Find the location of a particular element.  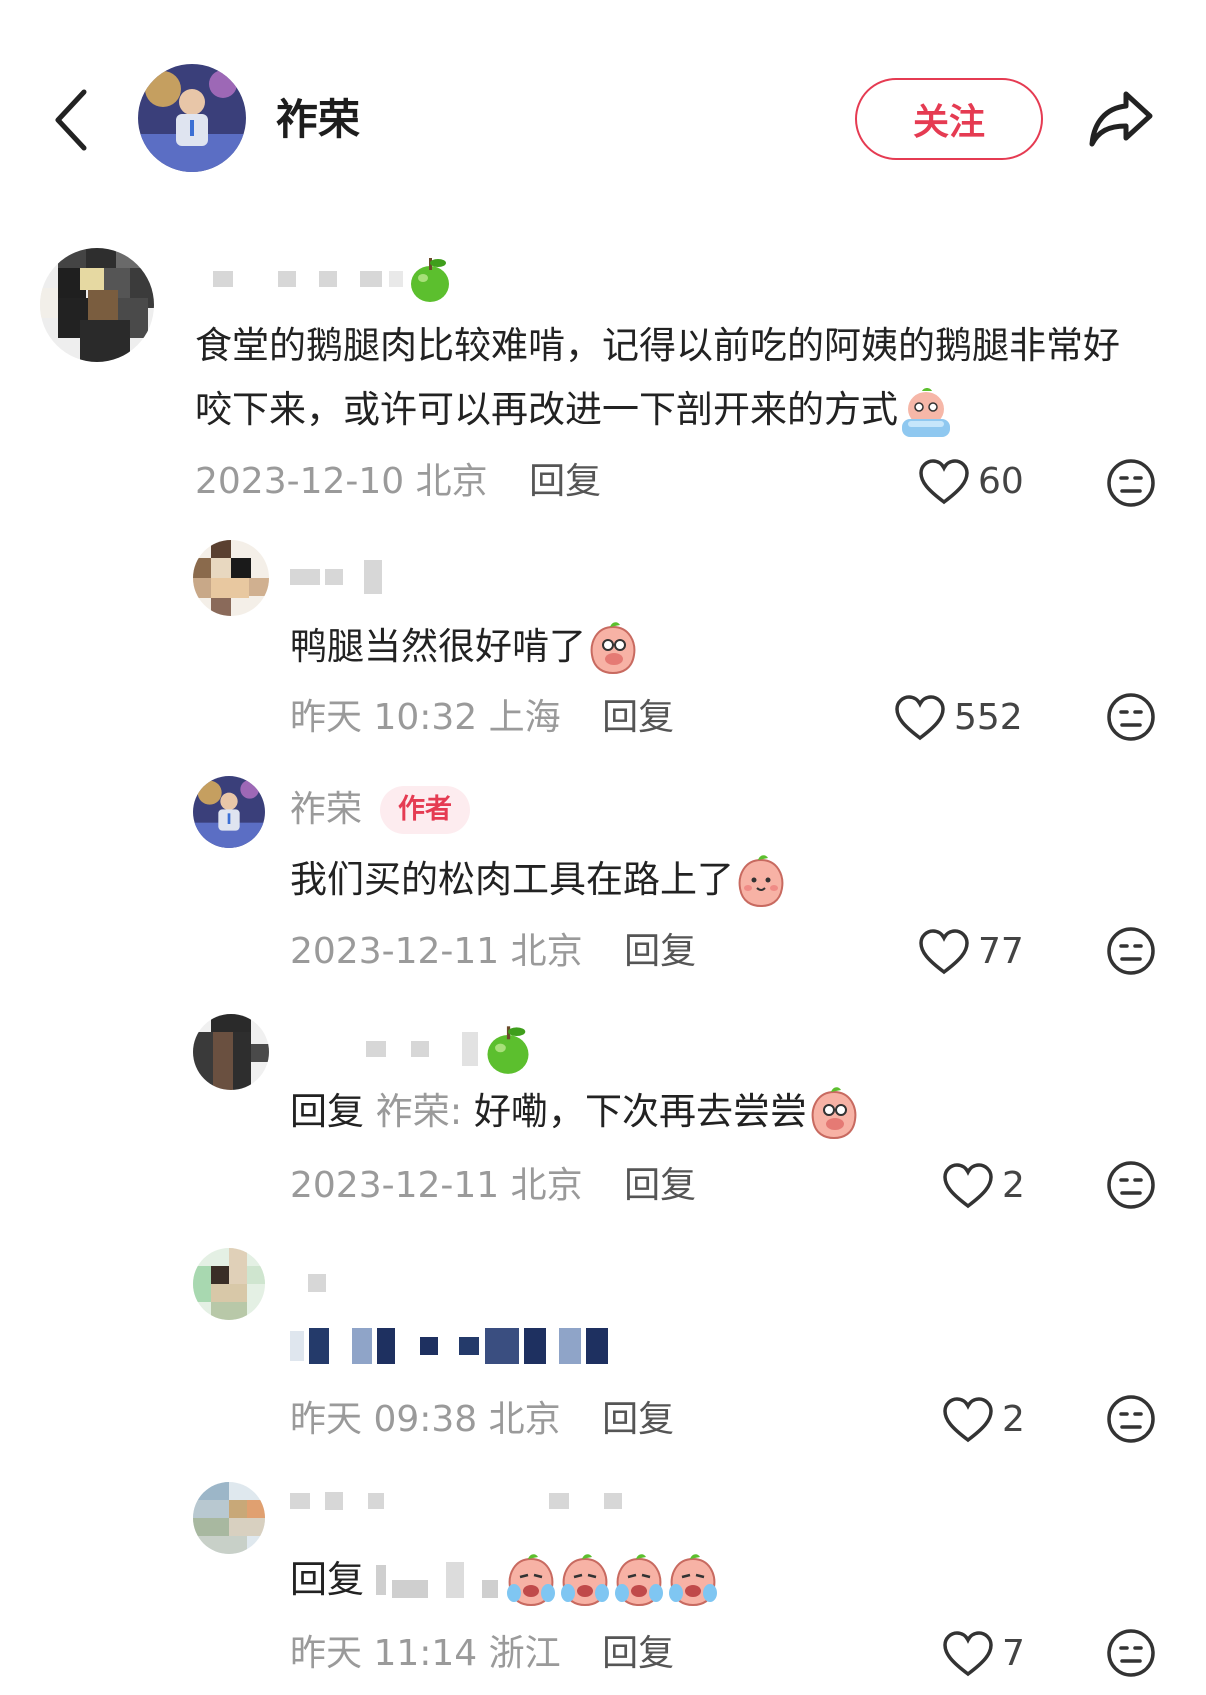

like-button: 77 is located at coordinates (971, 952).